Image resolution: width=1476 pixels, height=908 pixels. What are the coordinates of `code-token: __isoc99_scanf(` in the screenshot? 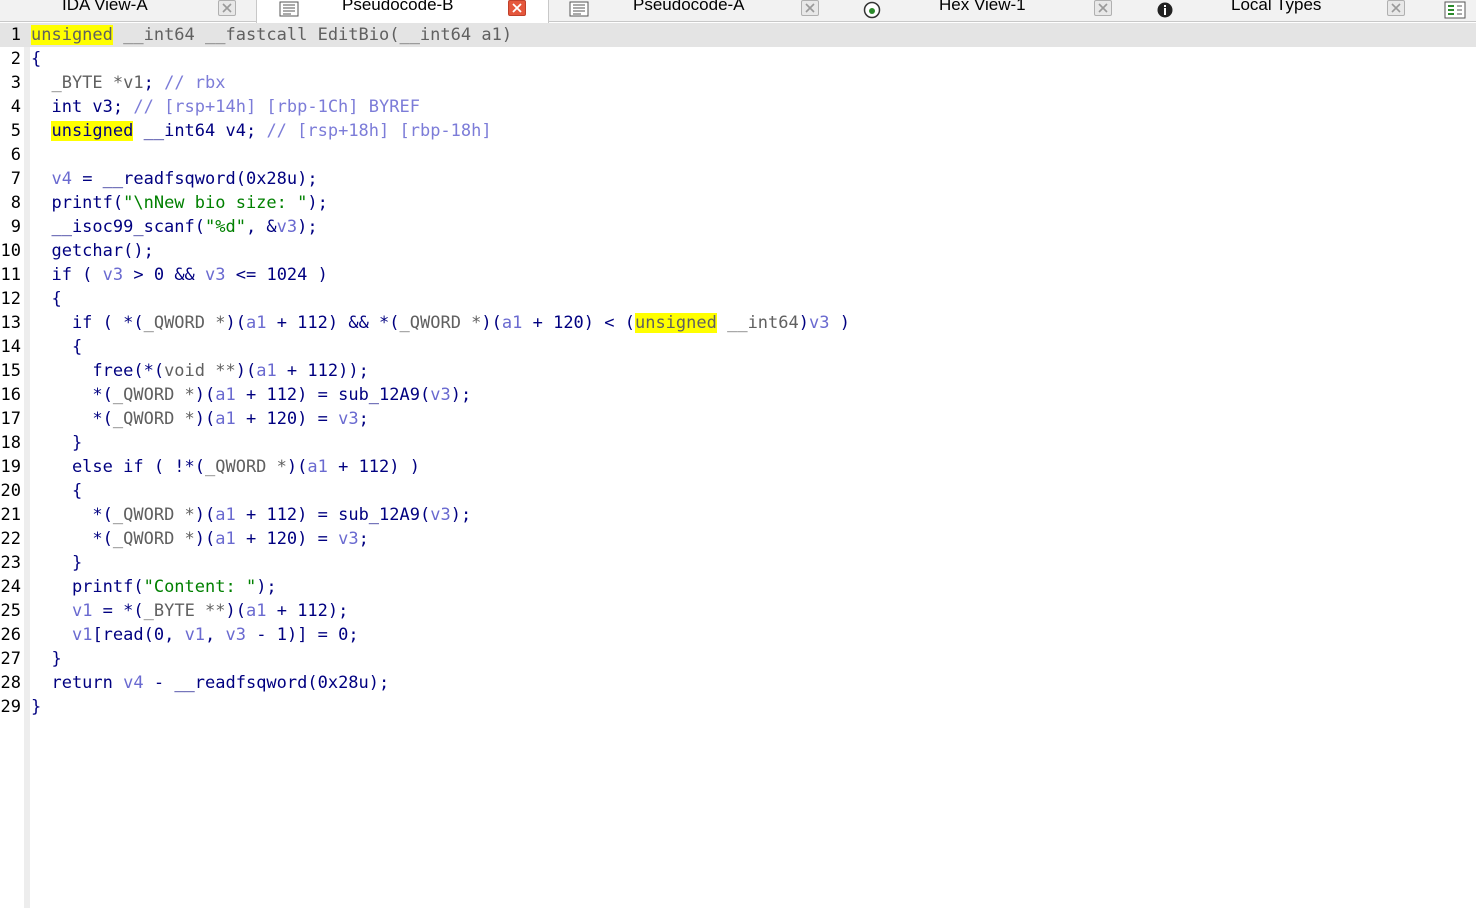 It's located at (118, 227).